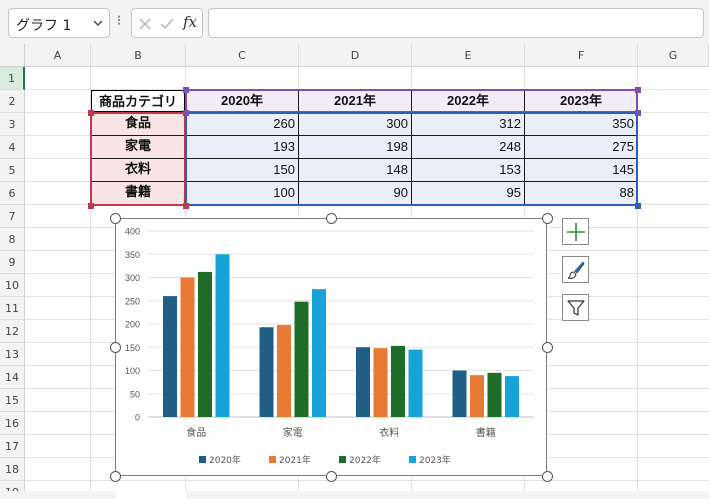 Image resolution: width=709 pixels, height=499 pixels. I want to click on y-tick-label: 200, so click(132, 325).